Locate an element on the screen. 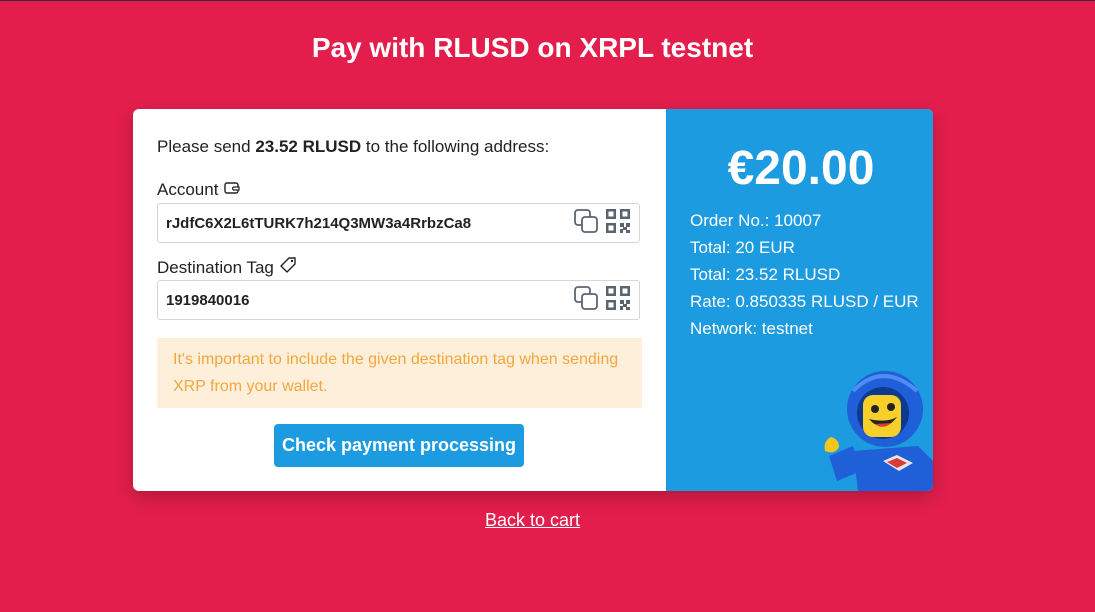 This screenshot has height=612, width=1095. order-total-eur: Total: 20 EUR is located at coordinates (742, 247).